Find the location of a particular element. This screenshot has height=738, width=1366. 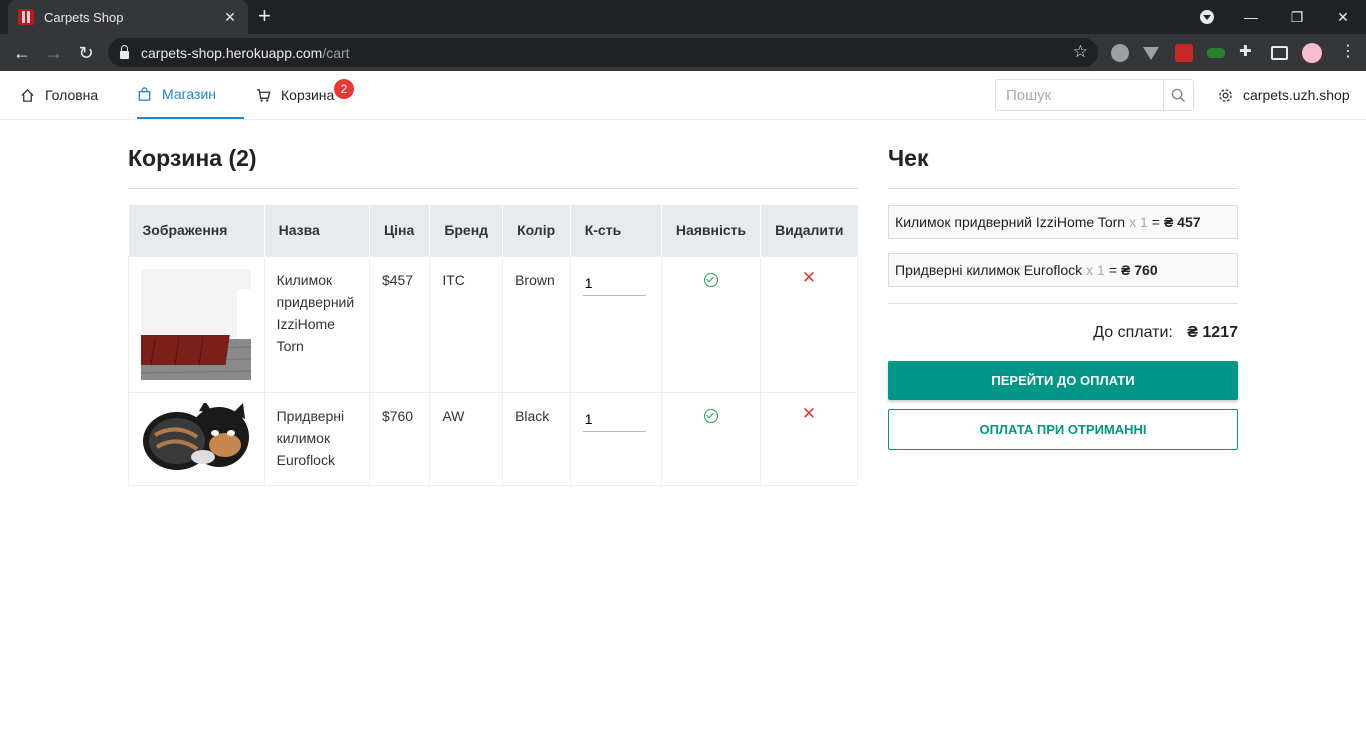

cart-icon is located at coordinates (263, 95).